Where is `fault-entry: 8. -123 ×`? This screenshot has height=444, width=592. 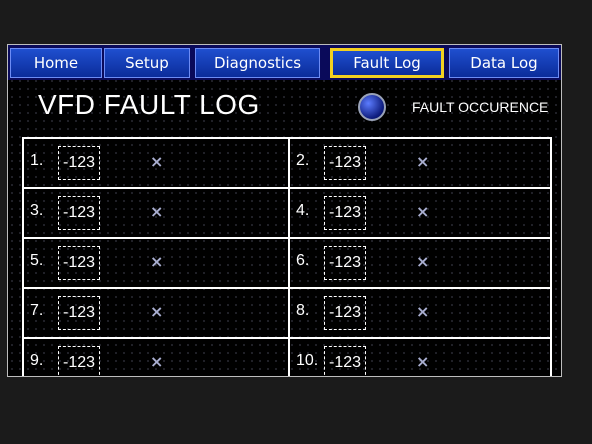 fault-entry: 8. -123 × is located at coordinates (421, 313).